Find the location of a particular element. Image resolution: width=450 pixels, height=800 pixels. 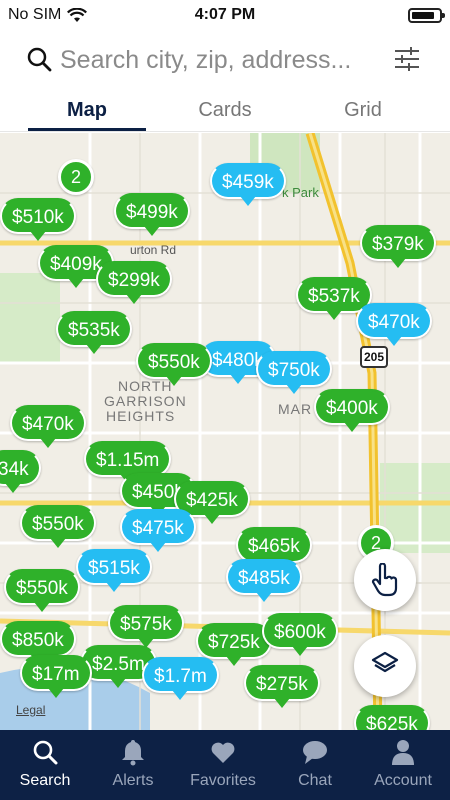

nav-search: Search is located at coordinates (45, 765).